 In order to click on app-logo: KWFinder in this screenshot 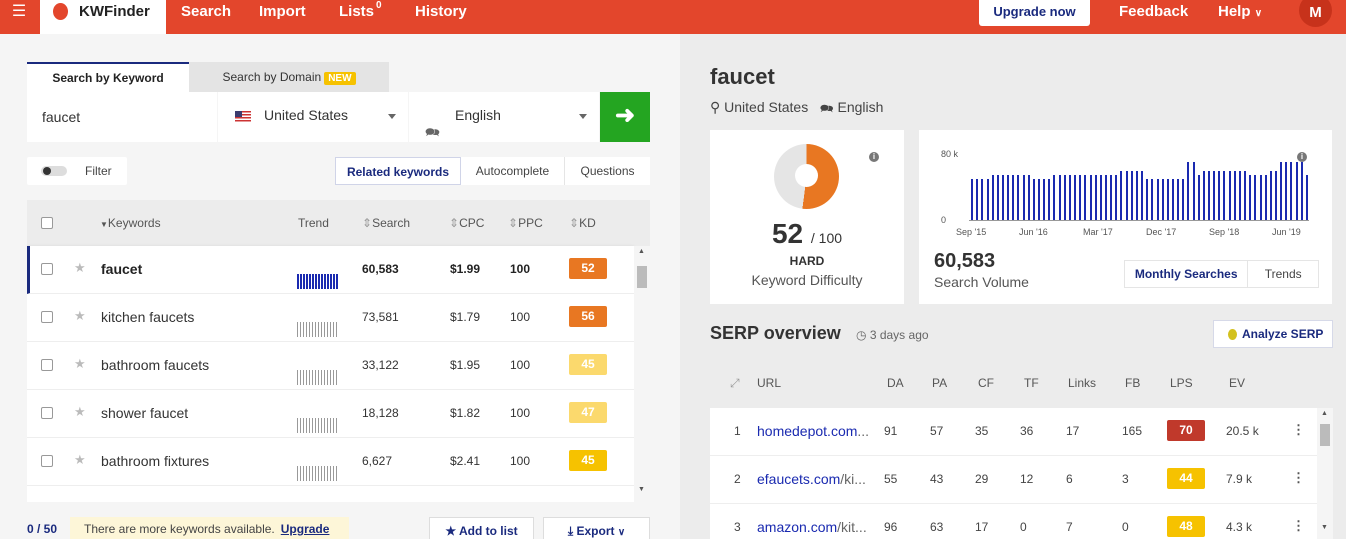, I will do `click(103, 17)`.